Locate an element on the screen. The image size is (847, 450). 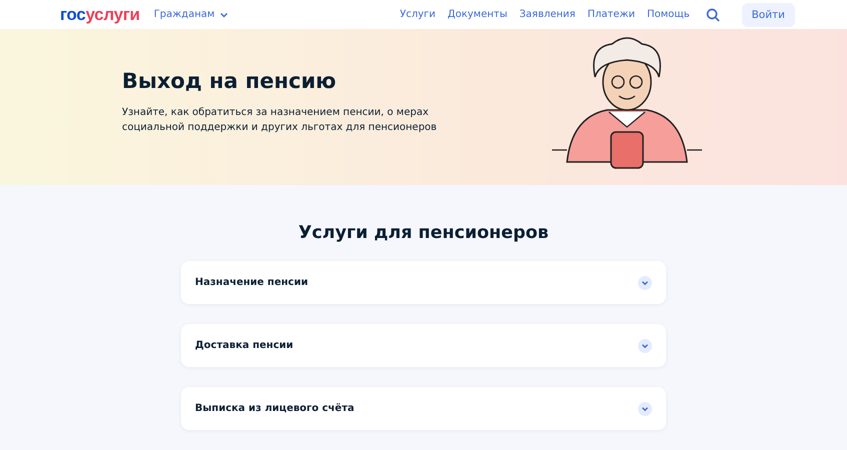
hero-description: Узнайте, как обратиться за назначением пенсии, о мерах социальной поддержки и других льготах для пенсионеров is located at coordinates (280, 121).